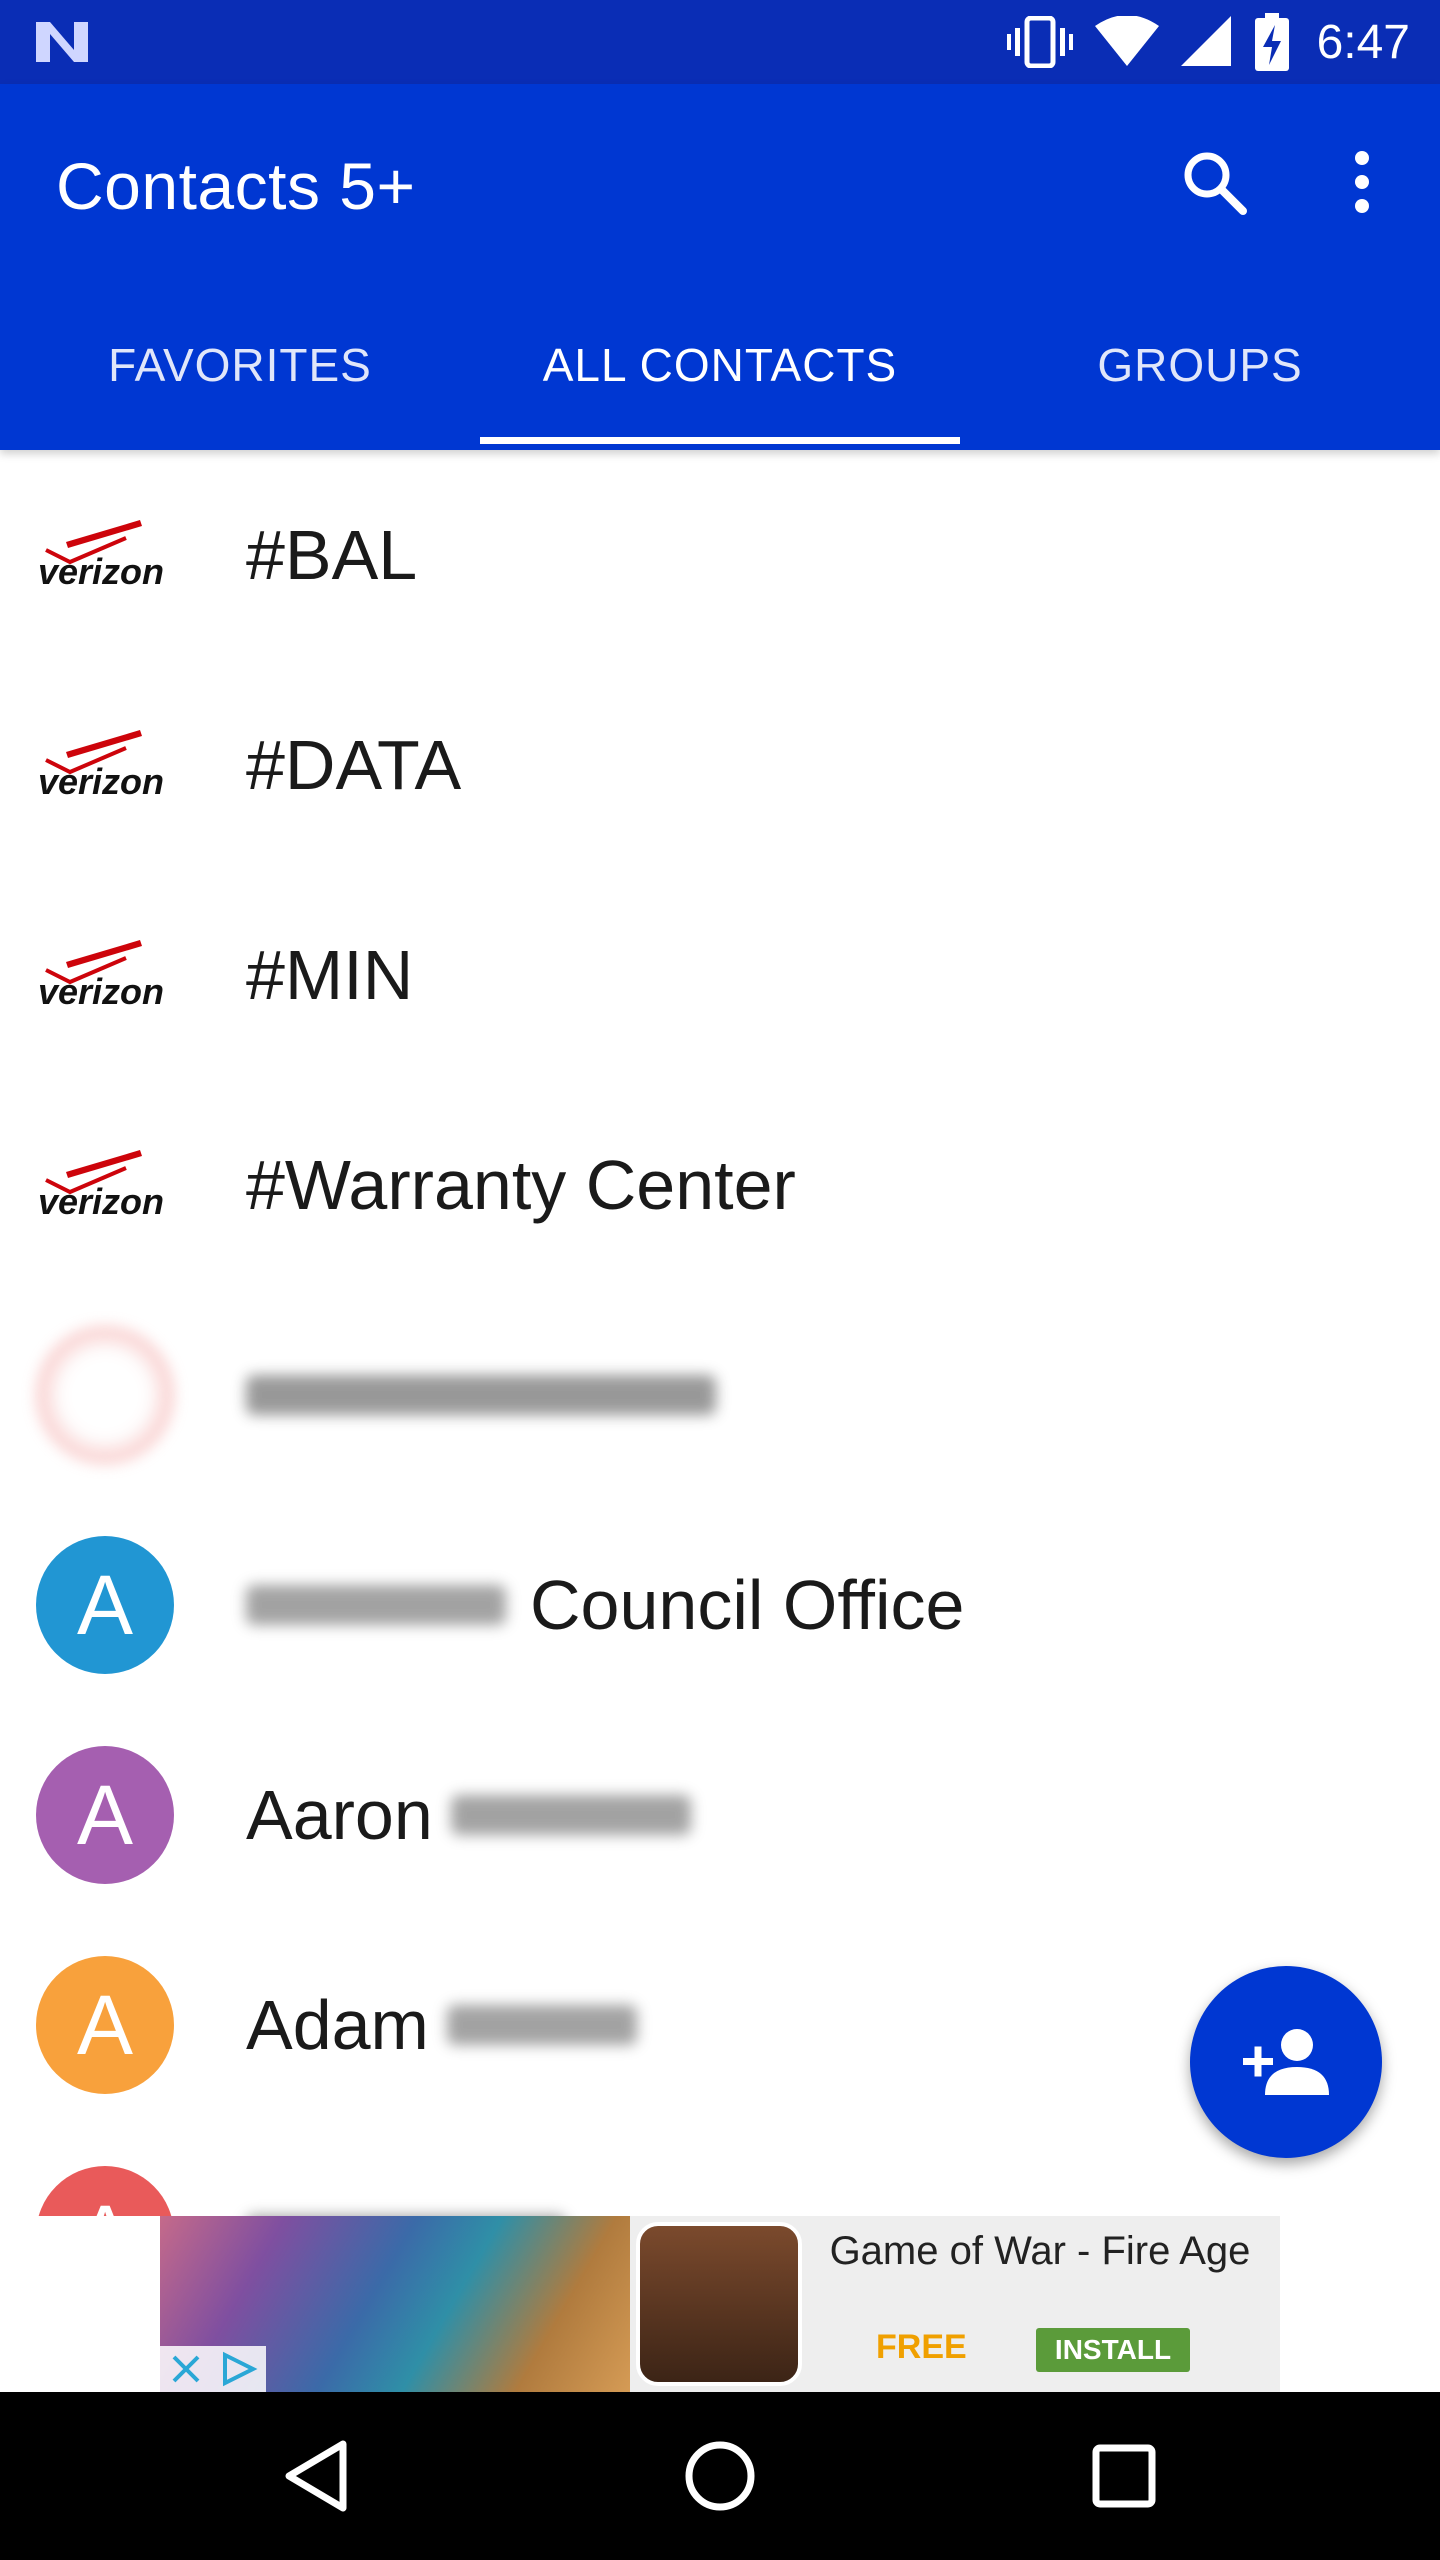  What do you see at coordinates (481, 1395) in the screenshot?
I see `contact-name-redacted` at bounding box center [481, 1395].